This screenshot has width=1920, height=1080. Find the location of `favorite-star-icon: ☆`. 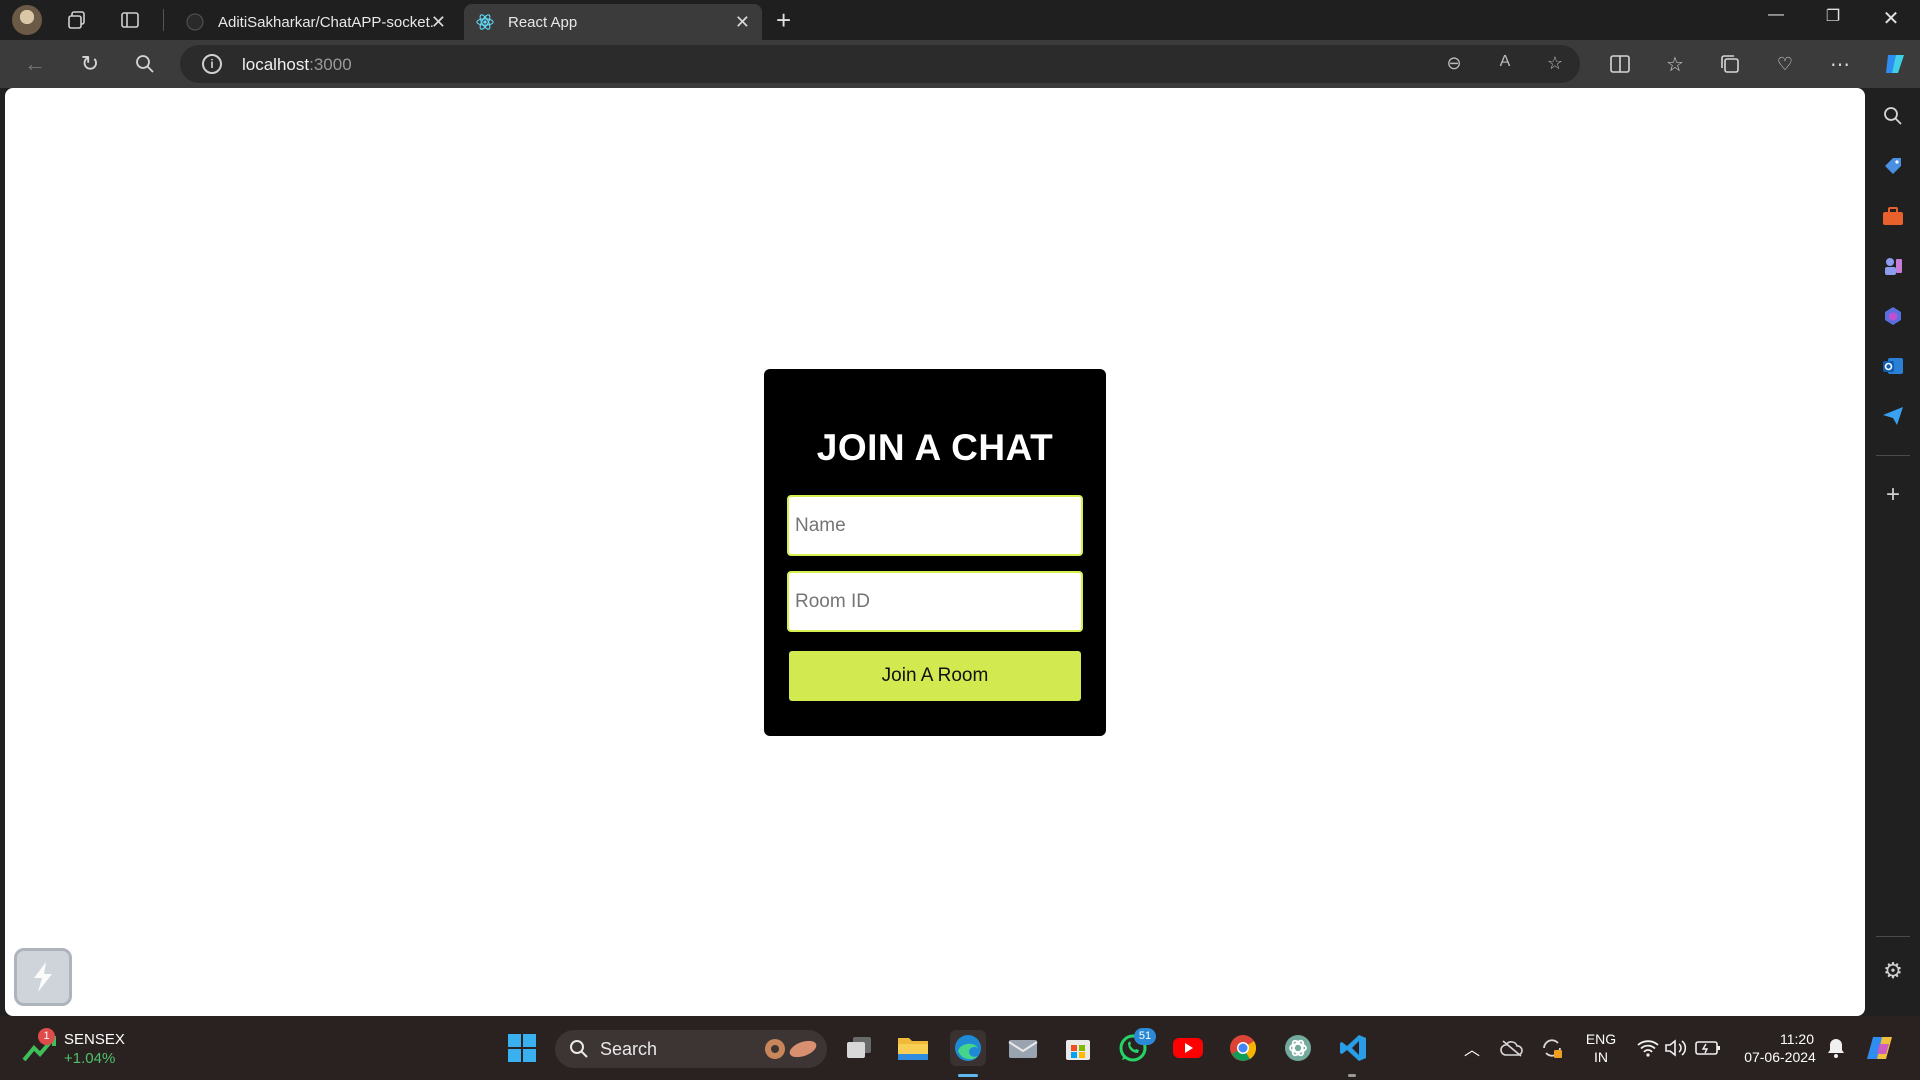

favorite-star-icon: ☆ is located at coordinates (1555, 63).